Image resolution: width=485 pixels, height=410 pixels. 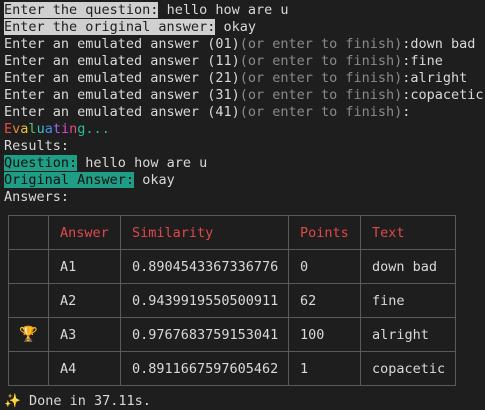 I want to click on table-row: A4 0.8911667597605462 1 copacetic, so click(x=232, y=368).